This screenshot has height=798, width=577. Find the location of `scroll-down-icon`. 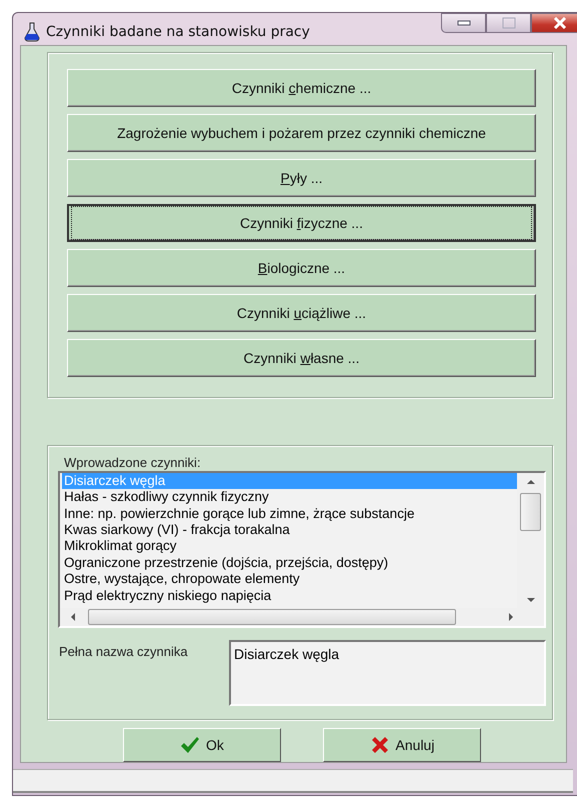

scroll-down-icon is located at coordinates (531, 599).